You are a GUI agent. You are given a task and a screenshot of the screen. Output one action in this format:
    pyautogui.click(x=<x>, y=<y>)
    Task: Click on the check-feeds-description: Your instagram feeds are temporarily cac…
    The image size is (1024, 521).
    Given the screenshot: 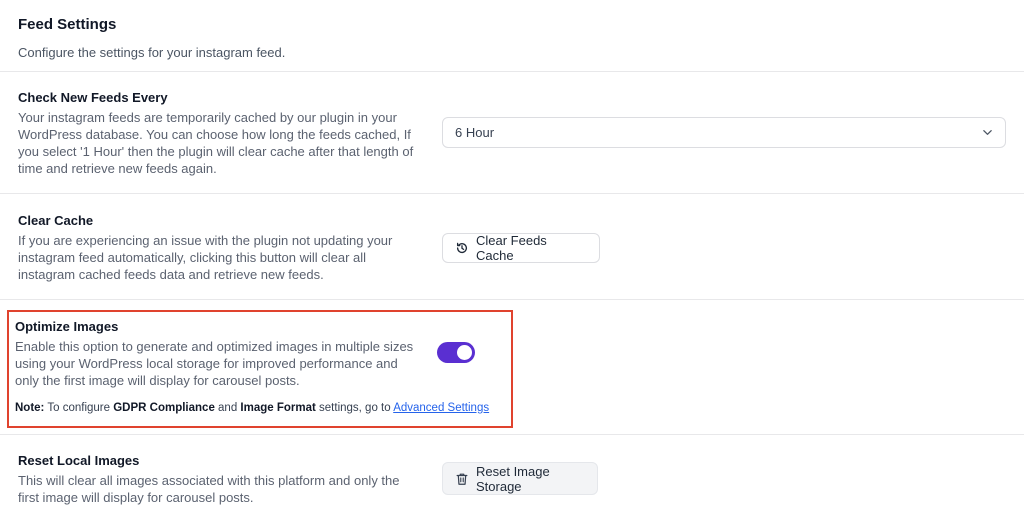 What is the action you would take?
    pyautogui.click(x=216, y=143)
    